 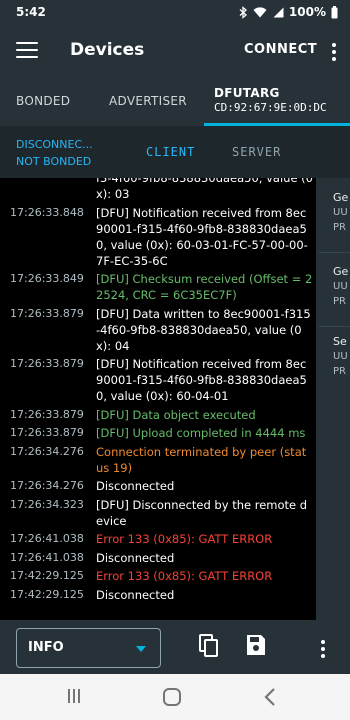 I want to click on services-panel: Ge UU PR Ge UU PR Se UU PR, so click(x=334, y=399).